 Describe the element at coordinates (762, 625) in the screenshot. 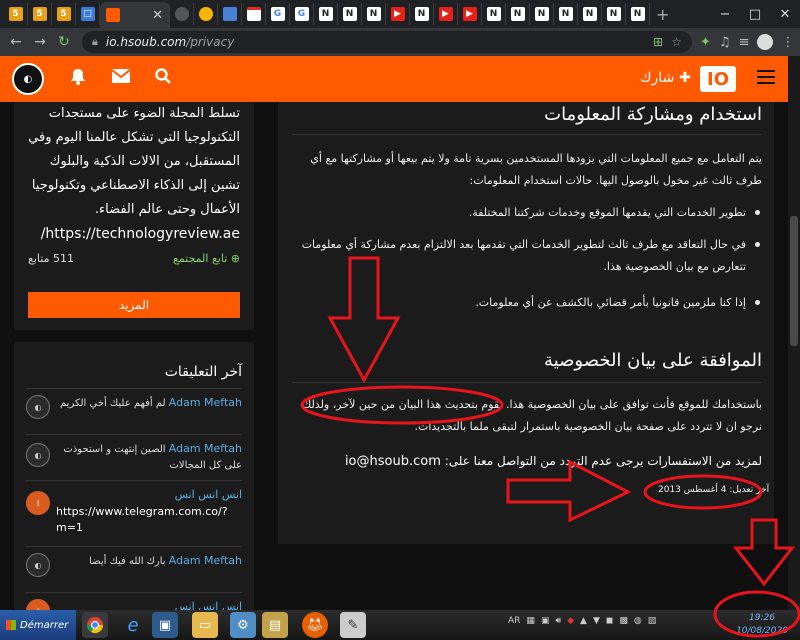

I see `system-clock: 19:26 10/08/2020` at that location.